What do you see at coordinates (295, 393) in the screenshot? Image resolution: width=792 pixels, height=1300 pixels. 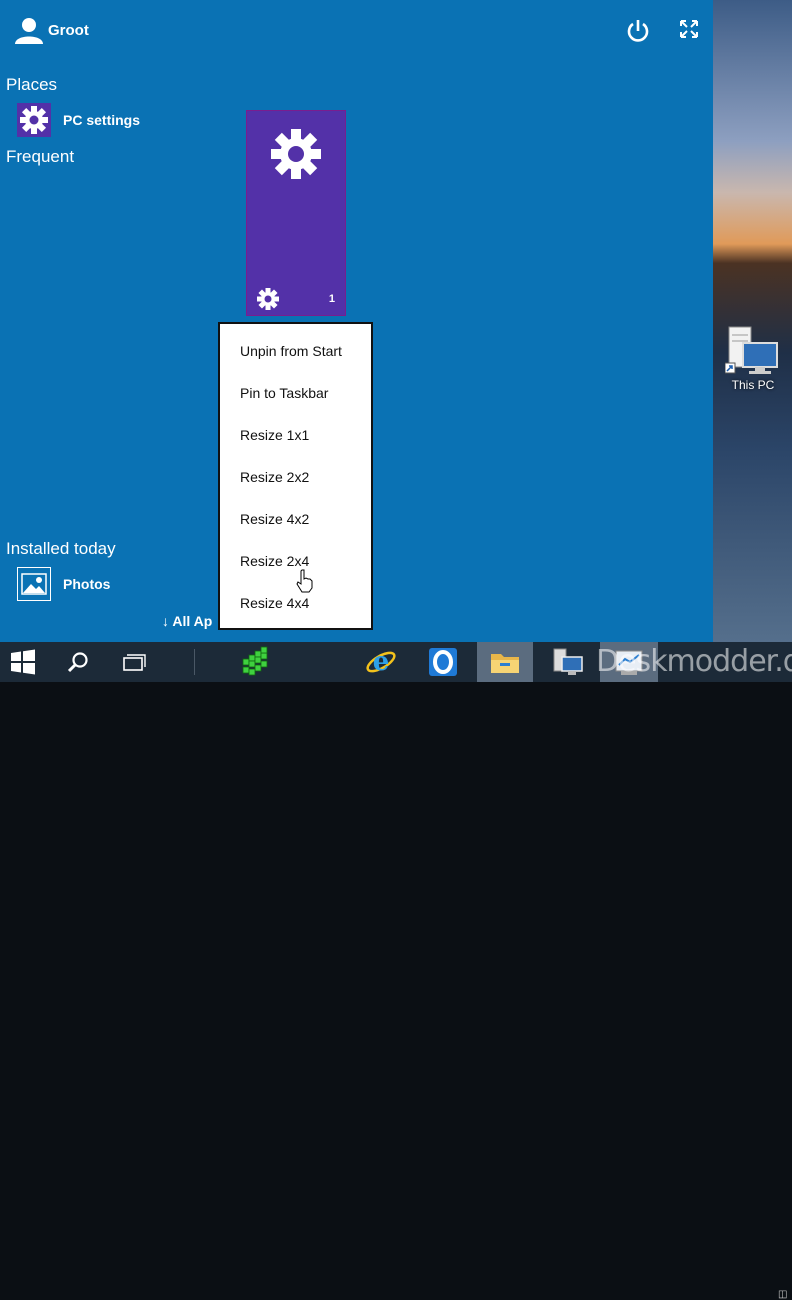 I see `menu-item-pin-to-taskbar: Pin to Taskbar` at bounding box center [295, 393].